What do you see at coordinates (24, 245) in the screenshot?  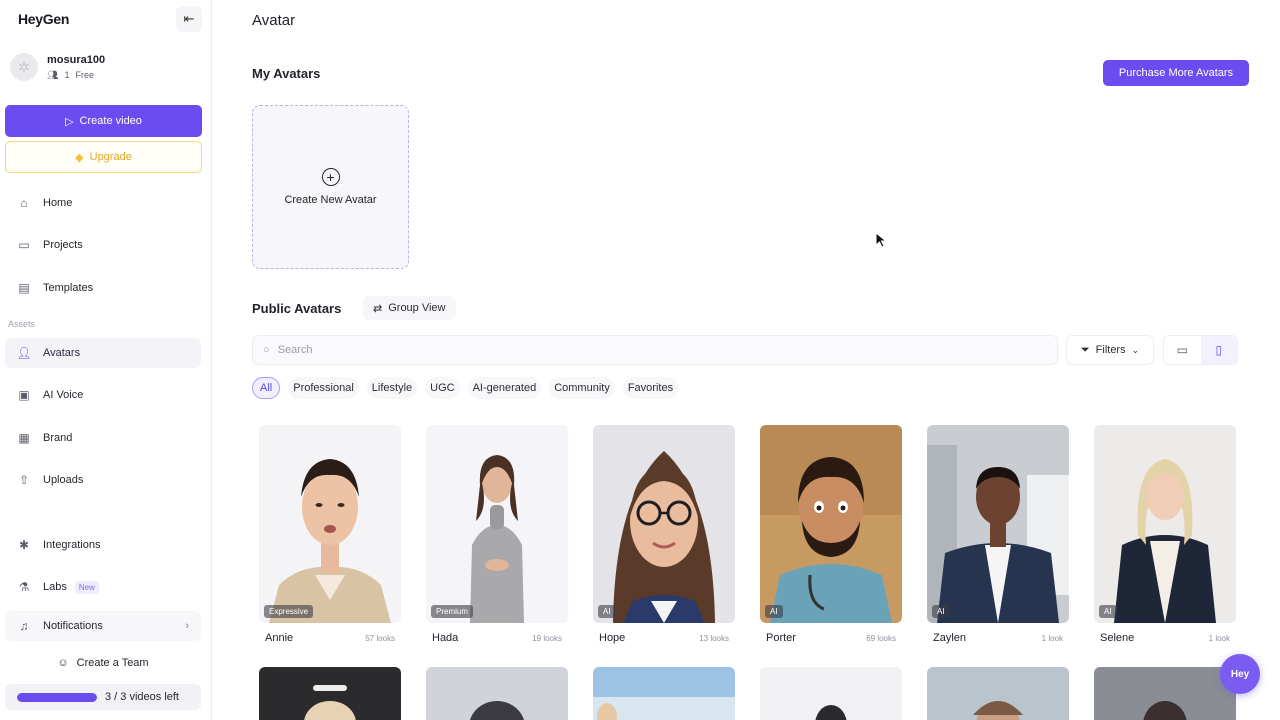 I see `folder-icon: ▭` at bounding box center [24, 245].